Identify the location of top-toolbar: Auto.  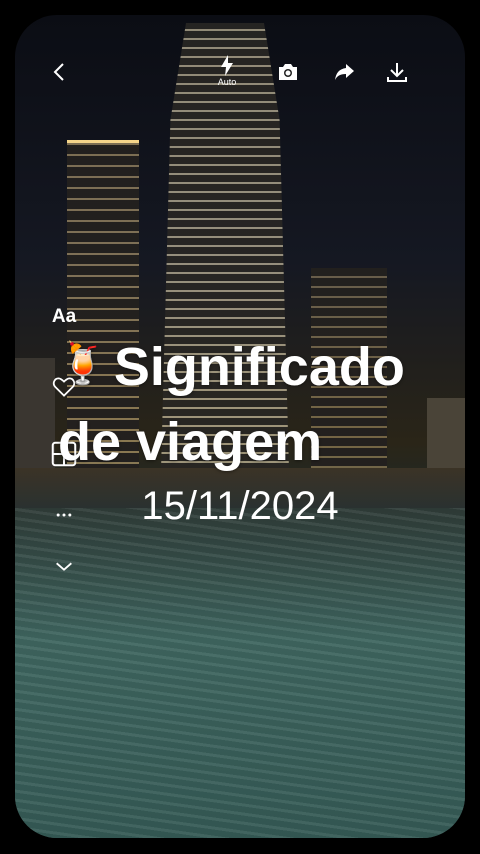
(240, 72).